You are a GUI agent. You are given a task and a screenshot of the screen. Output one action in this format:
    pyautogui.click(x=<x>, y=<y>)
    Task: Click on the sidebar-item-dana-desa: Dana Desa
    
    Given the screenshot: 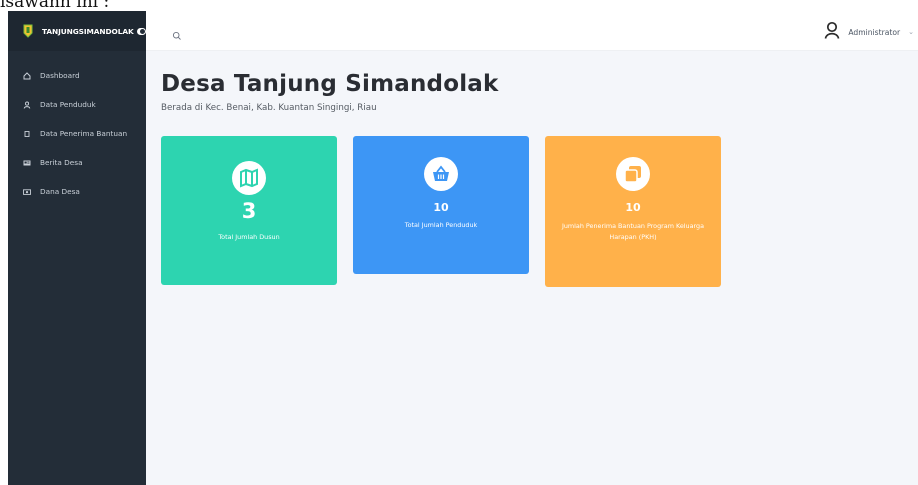 What is the action you would take?
    pyautogui.click(x=77, y=191)
    